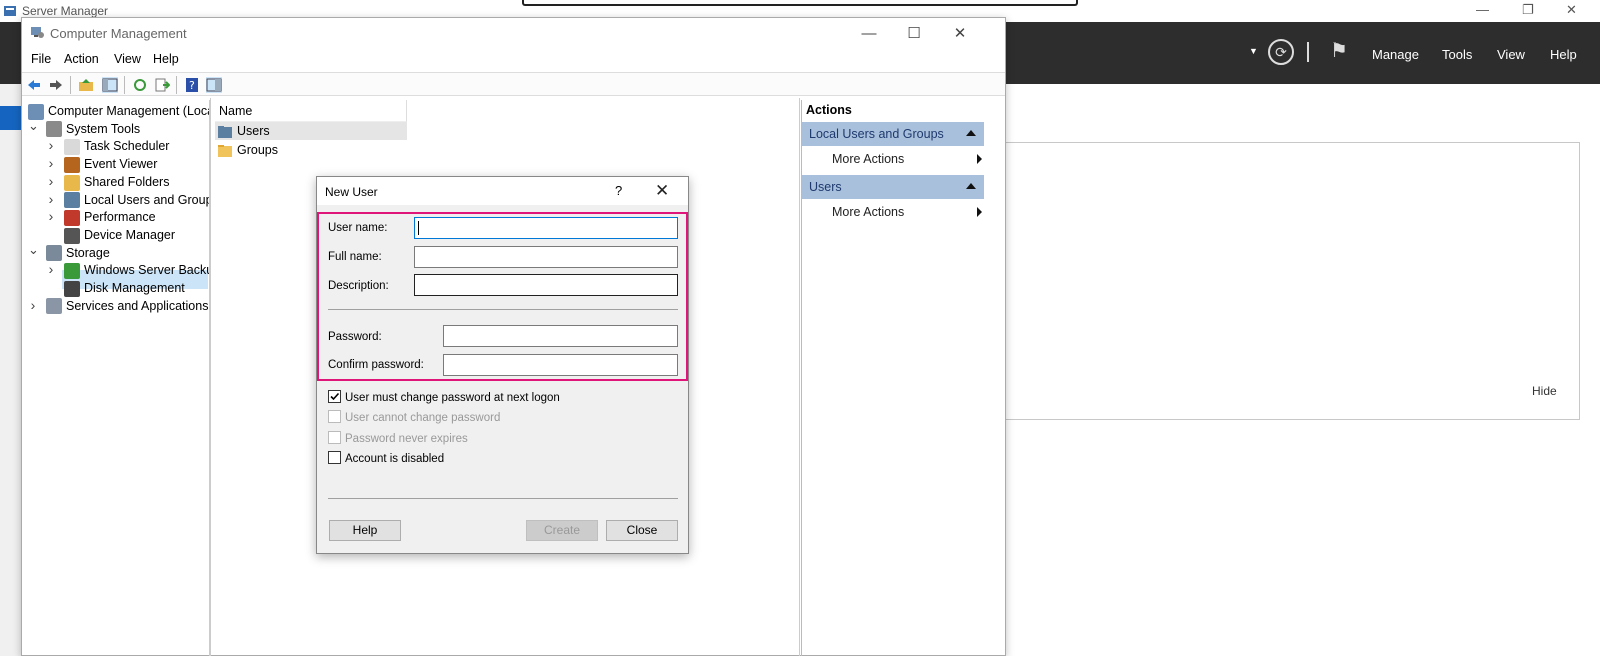  What do you see at coordinates (546, 228) in the screenshot?
I see `user-name-input` at bounding box center [546, 228].